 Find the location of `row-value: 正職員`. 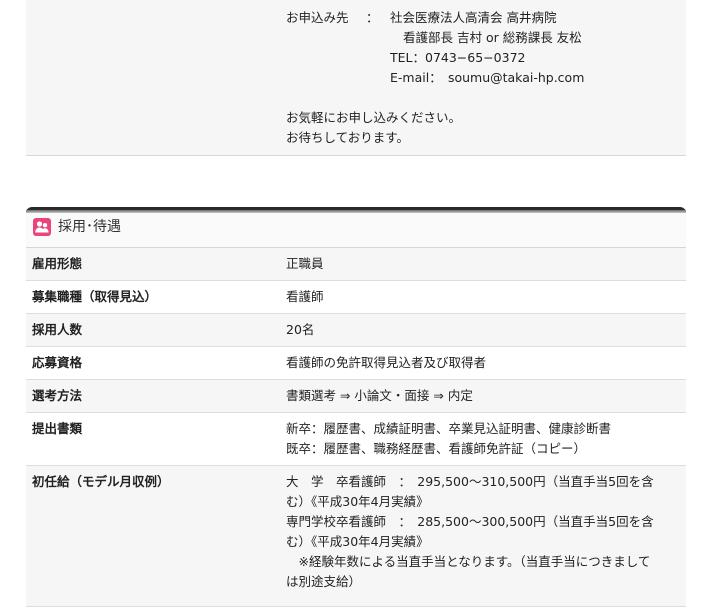

row-value: 正職員 is located at coordinates (305, 263).